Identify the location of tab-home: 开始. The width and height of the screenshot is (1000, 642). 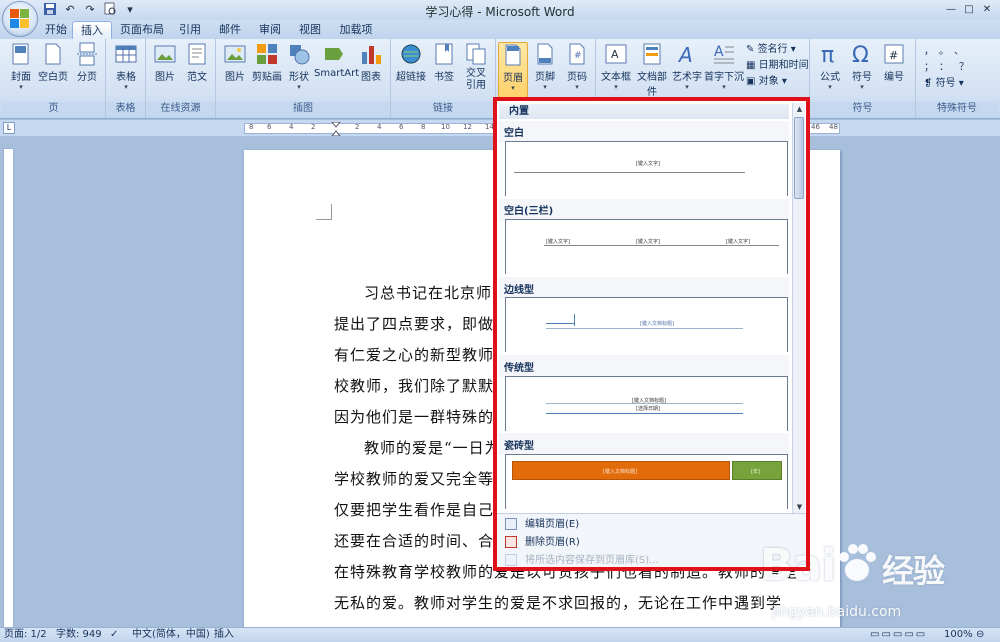
(56, 30).